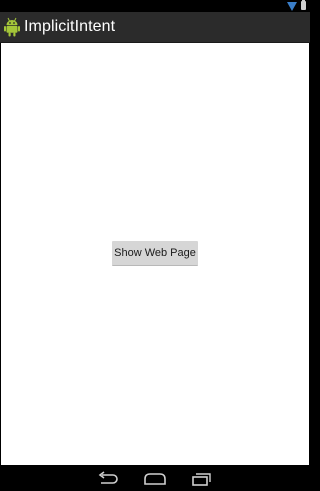 This screenshot has height=491, width=320. I want to click on battery-icon, so click(303, 5).